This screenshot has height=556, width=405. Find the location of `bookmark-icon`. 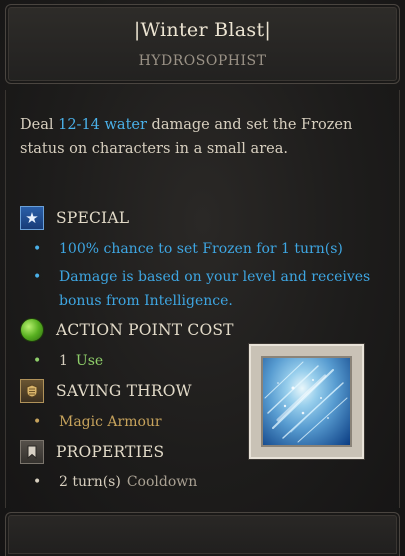

bookmark-icon is located at coordinates (32, 452).